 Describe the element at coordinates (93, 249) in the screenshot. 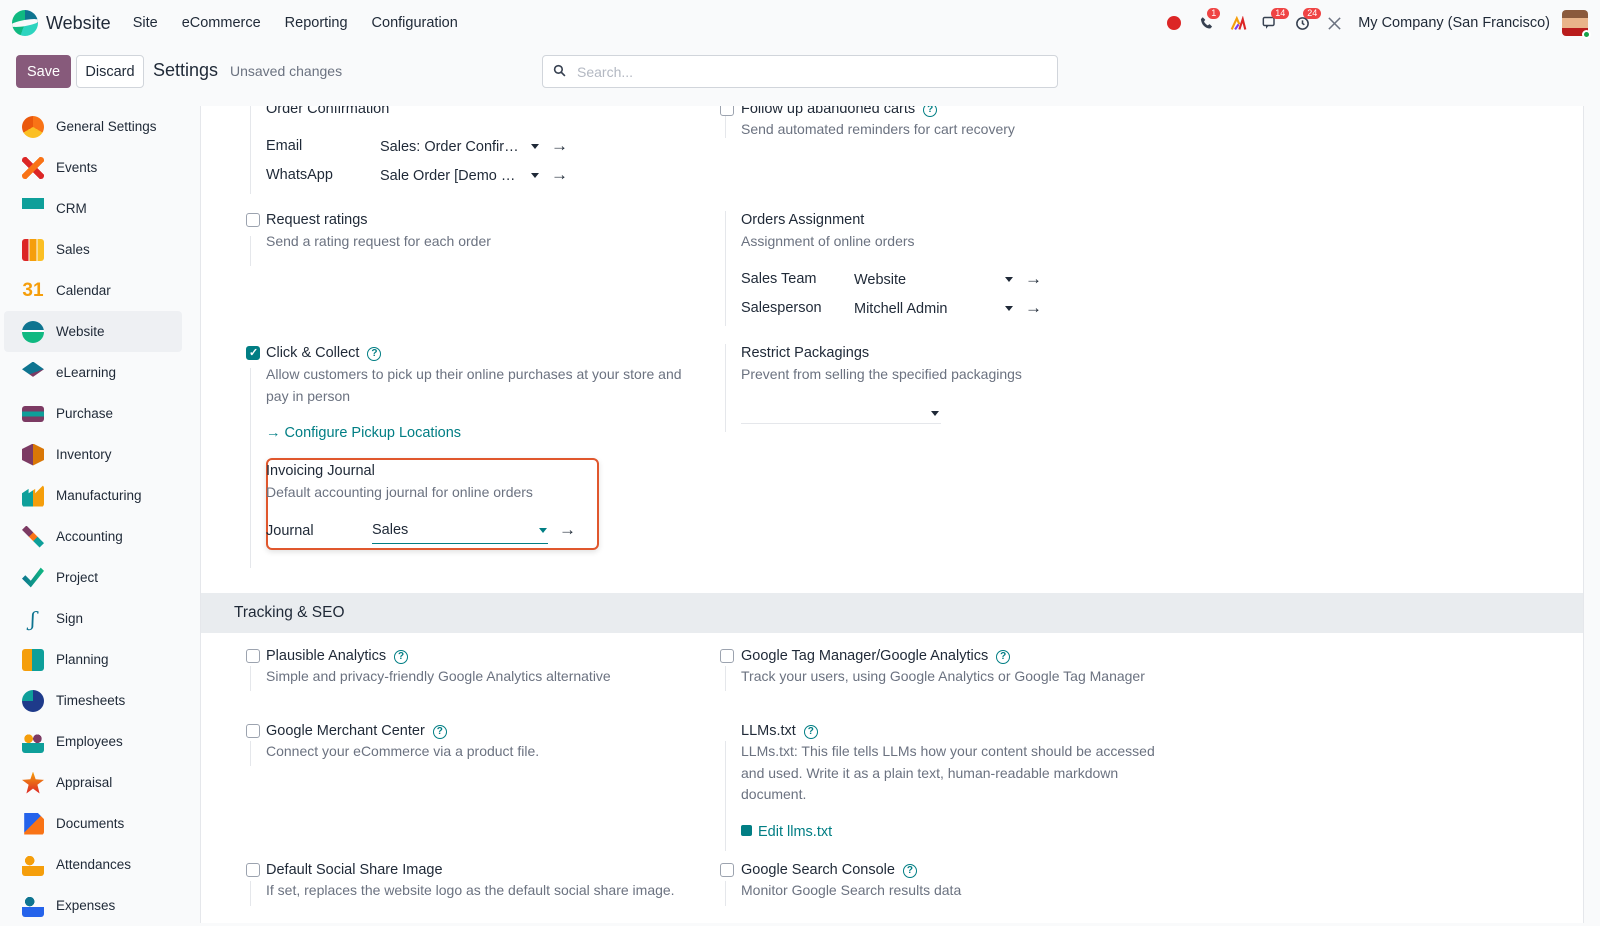

I see `sidebar-item-sales: Sales` at that location.